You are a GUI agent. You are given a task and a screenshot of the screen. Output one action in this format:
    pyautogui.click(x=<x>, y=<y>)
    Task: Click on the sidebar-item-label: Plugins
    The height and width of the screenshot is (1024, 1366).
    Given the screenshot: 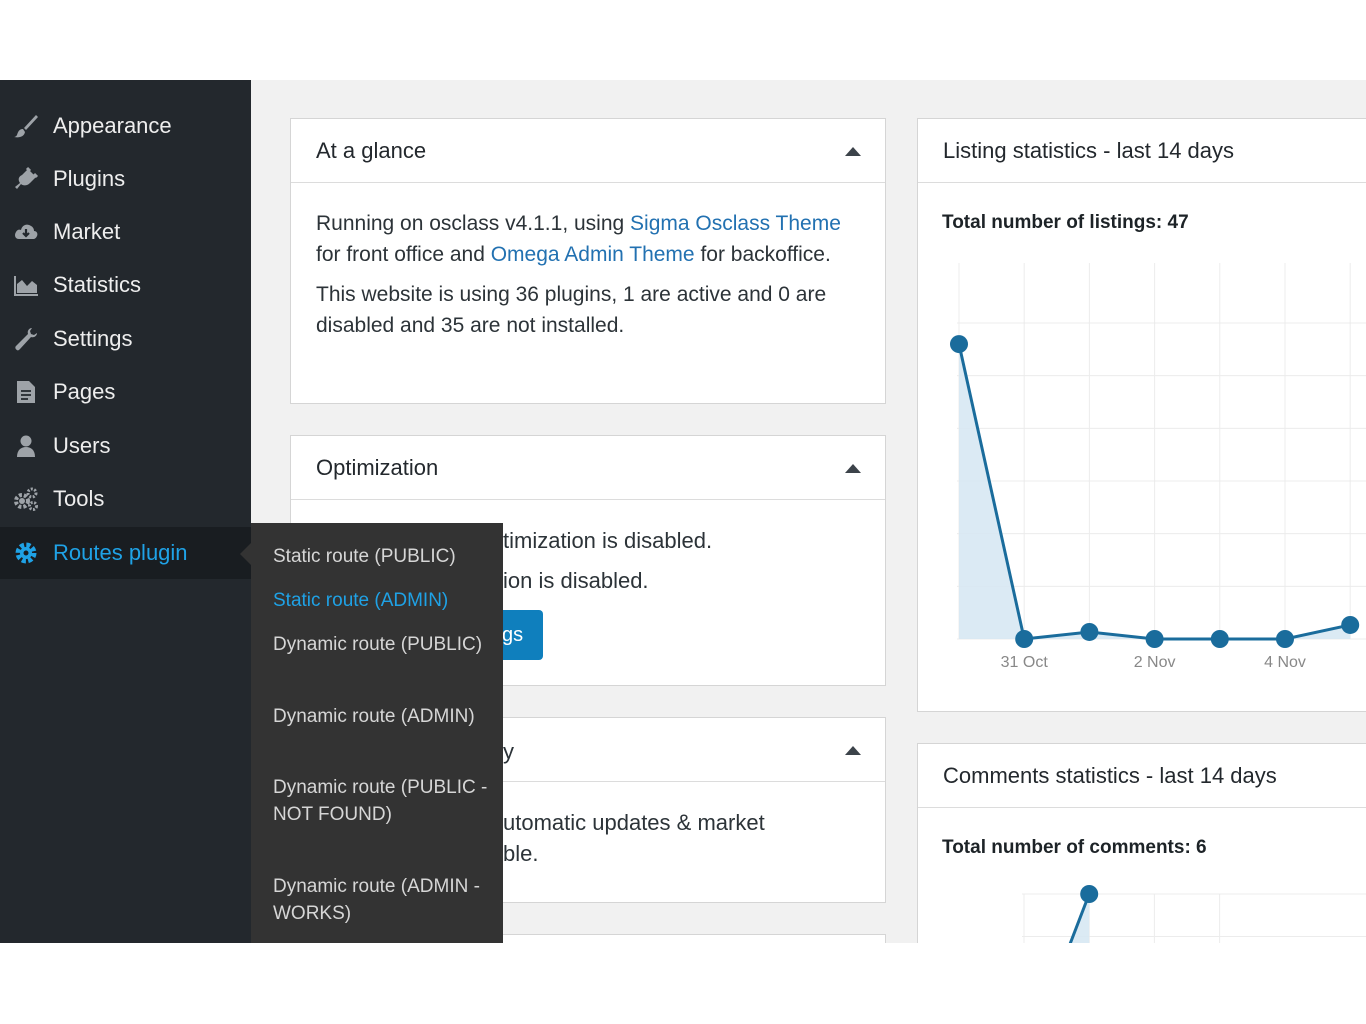 What is the action you would take?
    pyautogui.click(x=89, y=178)
    